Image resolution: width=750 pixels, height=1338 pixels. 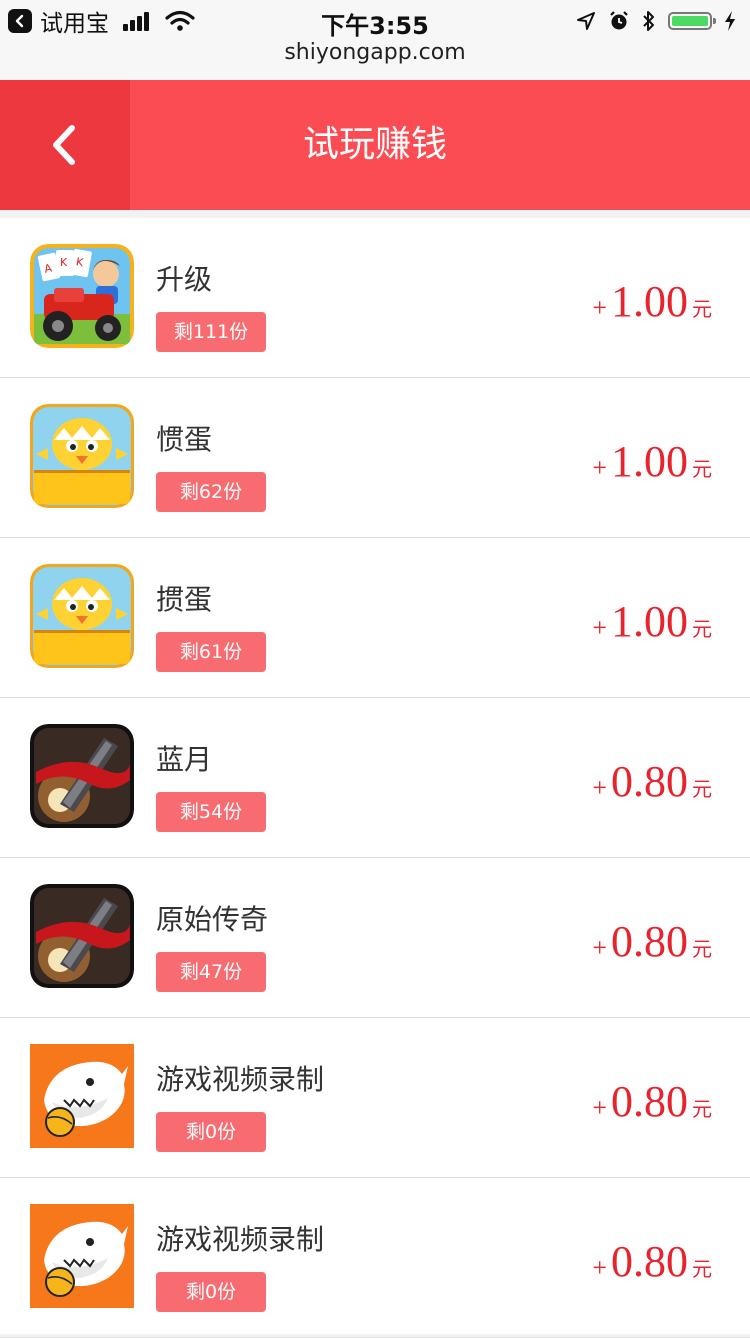 I want to click on bluetooth-icon, so click(x=648, y=21).